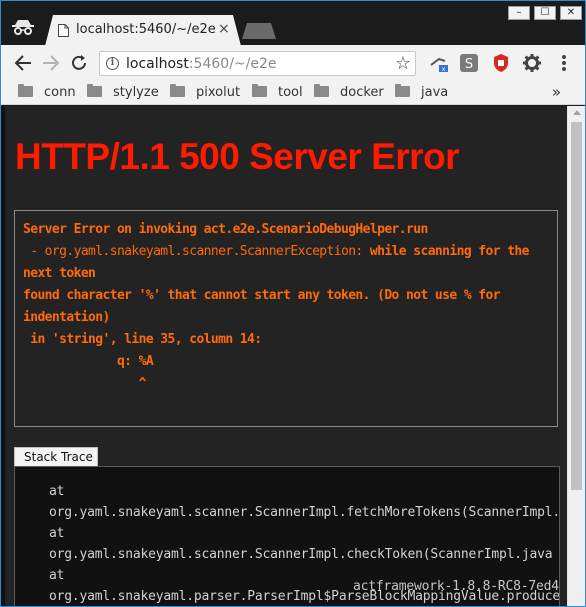  I want to click on address-bar: i localhost:5460/~/e2e ☆, so click(257, 63).